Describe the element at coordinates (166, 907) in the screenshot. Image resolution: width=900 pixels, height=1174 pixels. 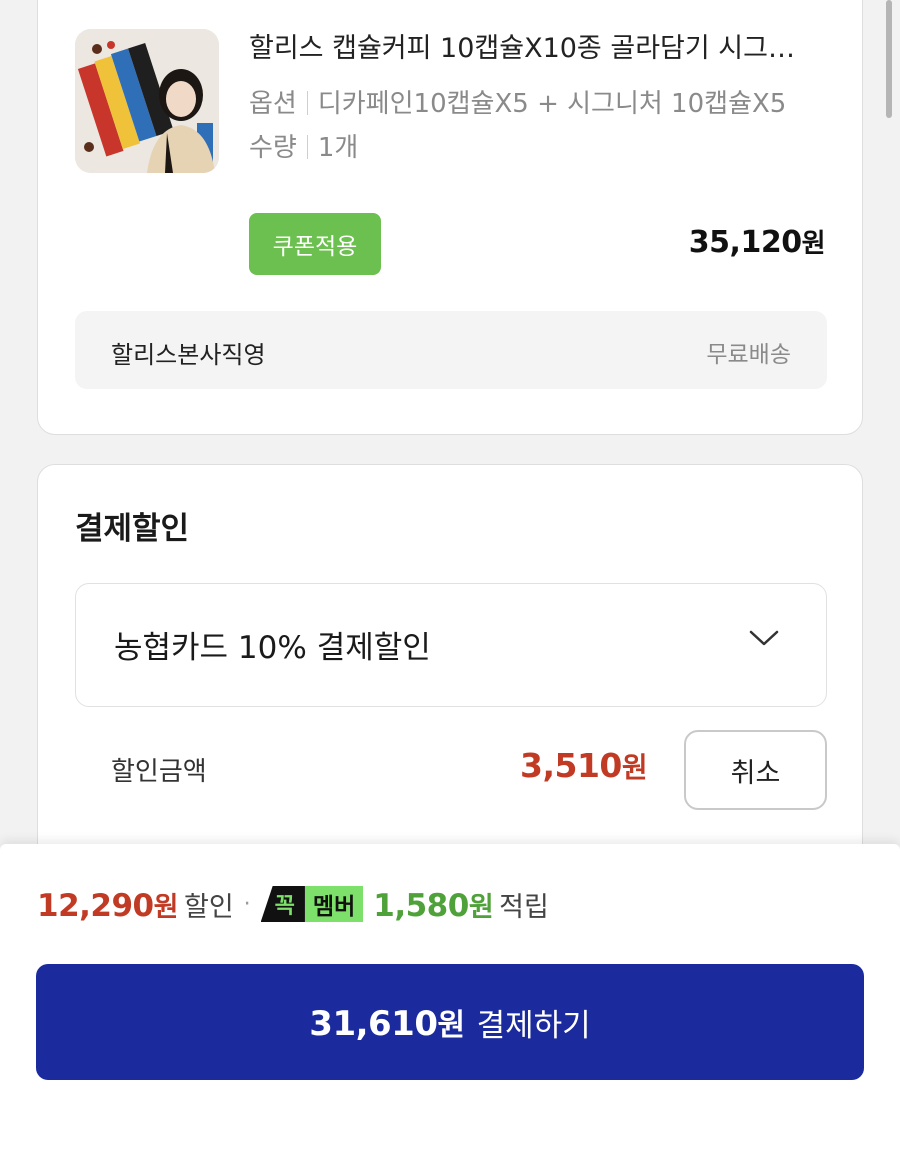
I see `total-discount-unit: 원` at that location.